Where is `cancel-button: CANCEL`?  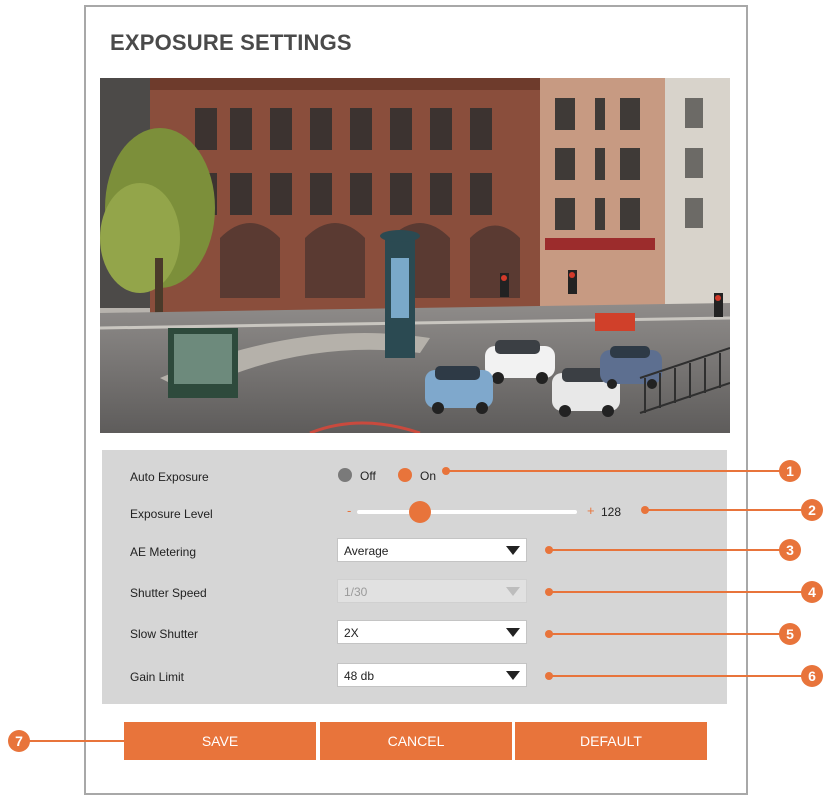 cancel-button: CANCEL is located at coordinates (416, 741).